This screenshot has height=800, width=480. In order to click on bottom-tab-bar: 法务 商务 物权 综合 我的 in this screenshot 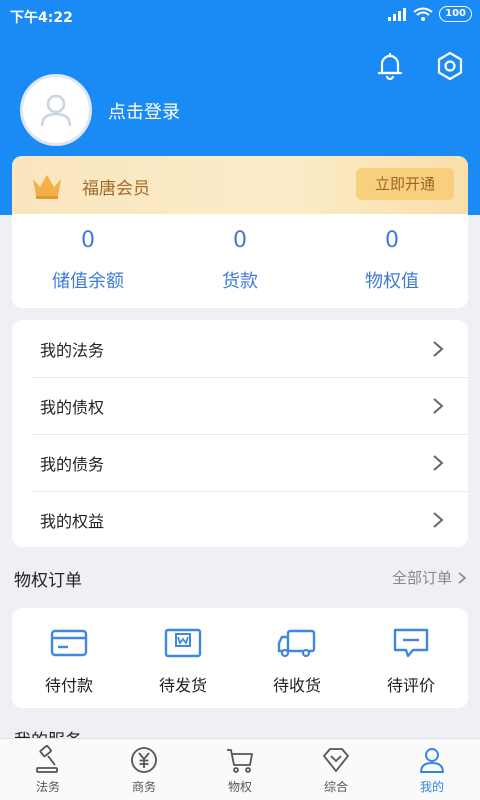, I will do `click(240, 769)`.